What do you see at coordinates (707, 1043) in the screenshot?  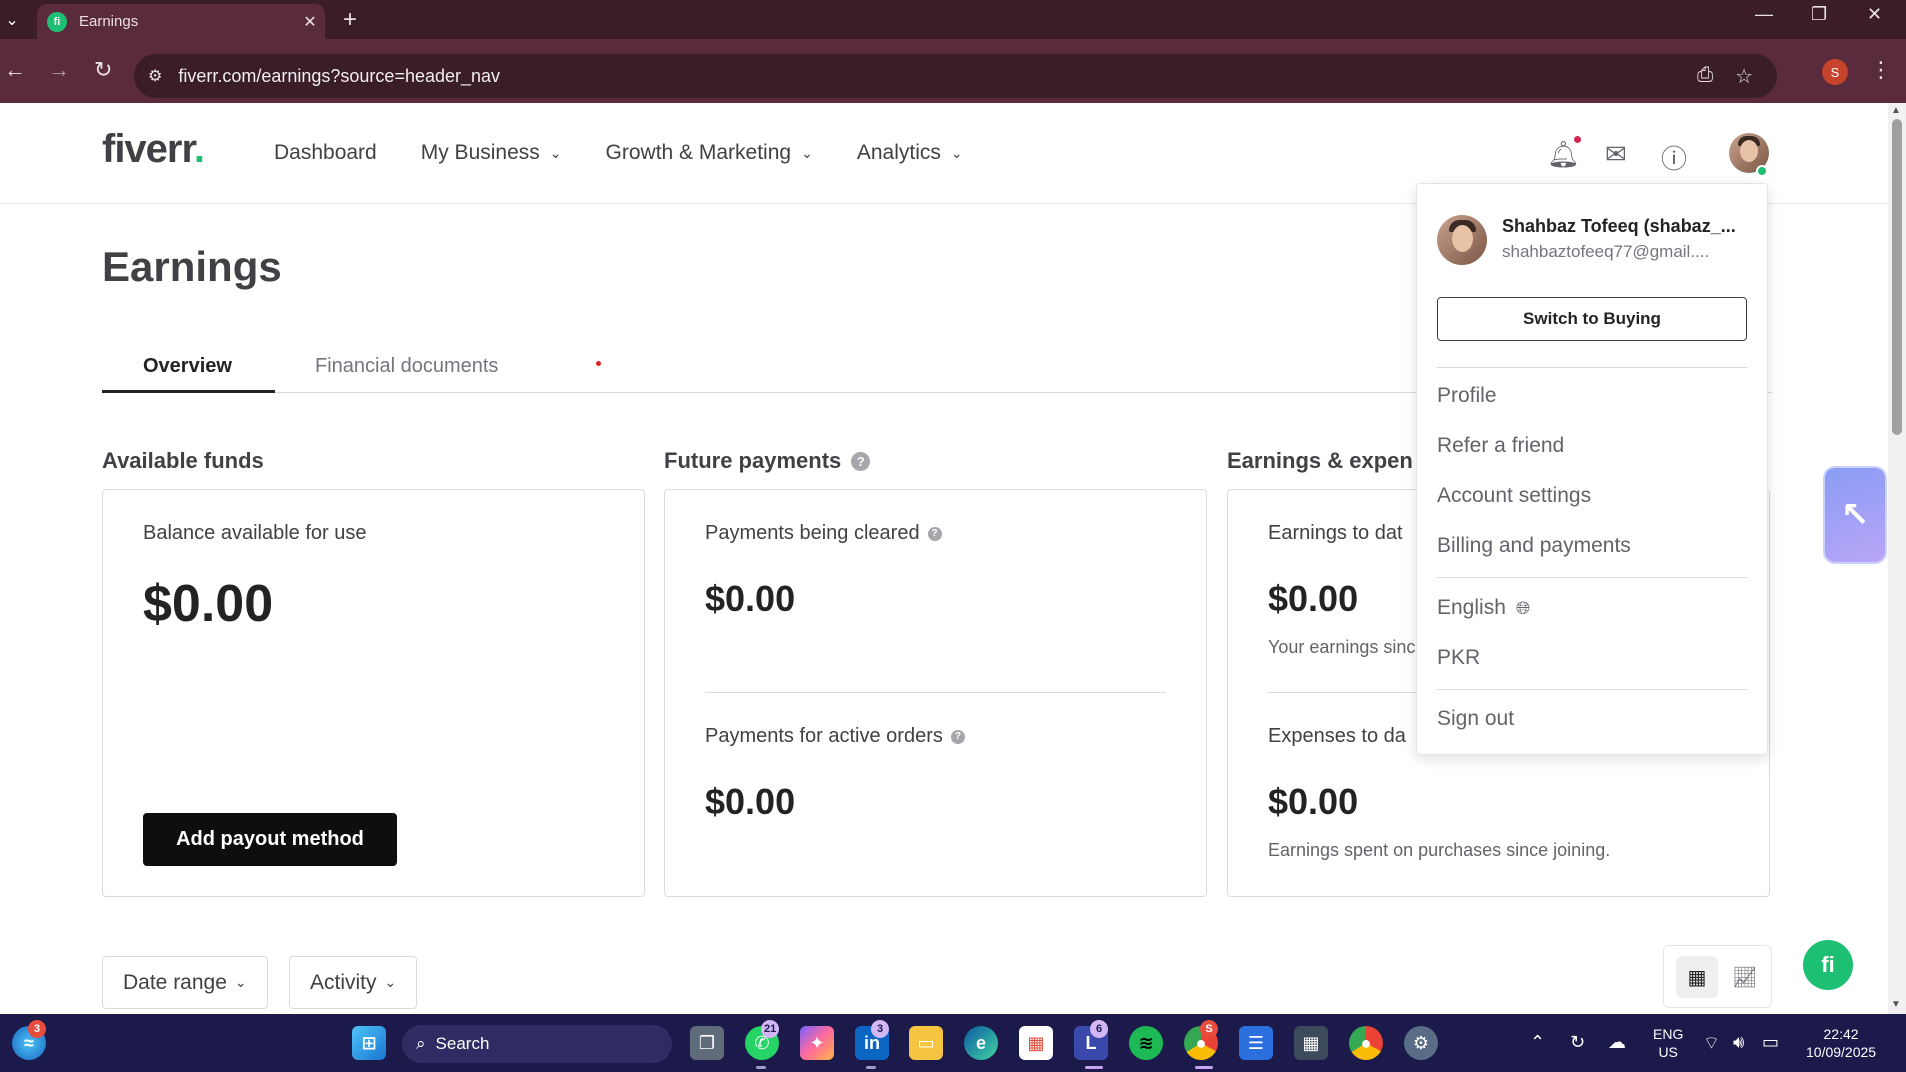 I see `task-view-icon: ❐` at bounding box center [707, 1043].